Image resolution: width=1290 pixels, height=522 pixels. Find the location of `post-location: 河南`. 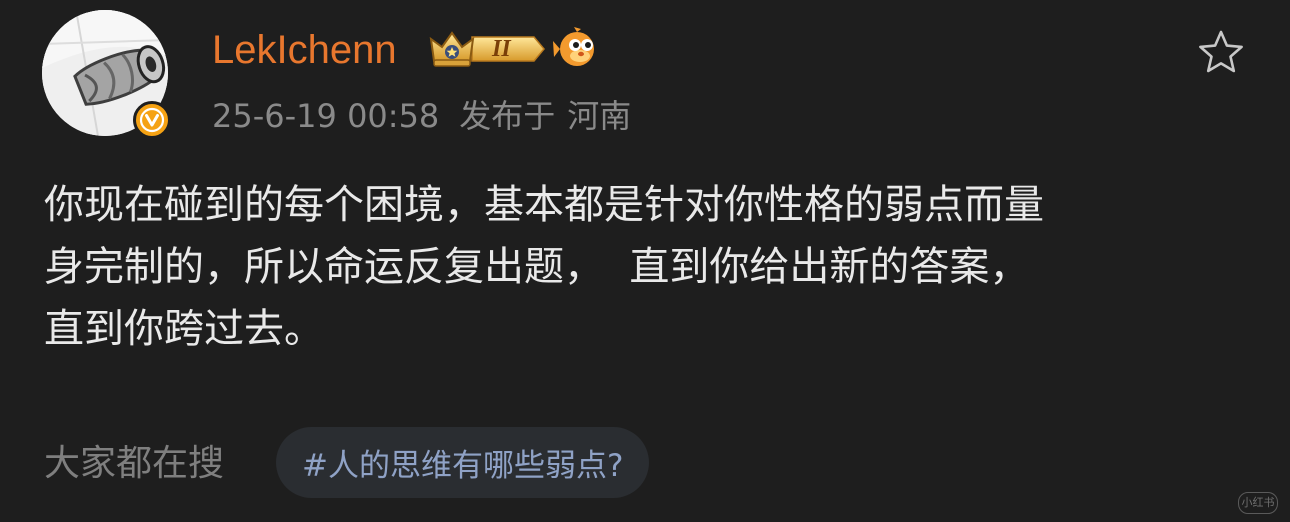

post-location: 河南 is located at coordinates (599, 116).